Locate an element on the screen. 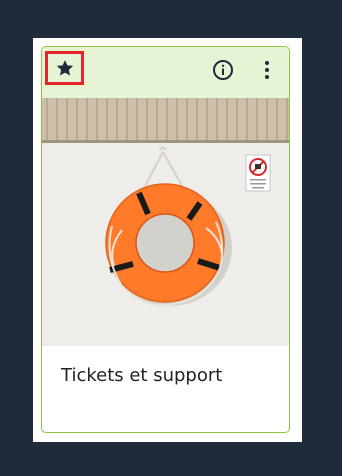  card-title: Tickets et support is located at coordinates (141, 375).